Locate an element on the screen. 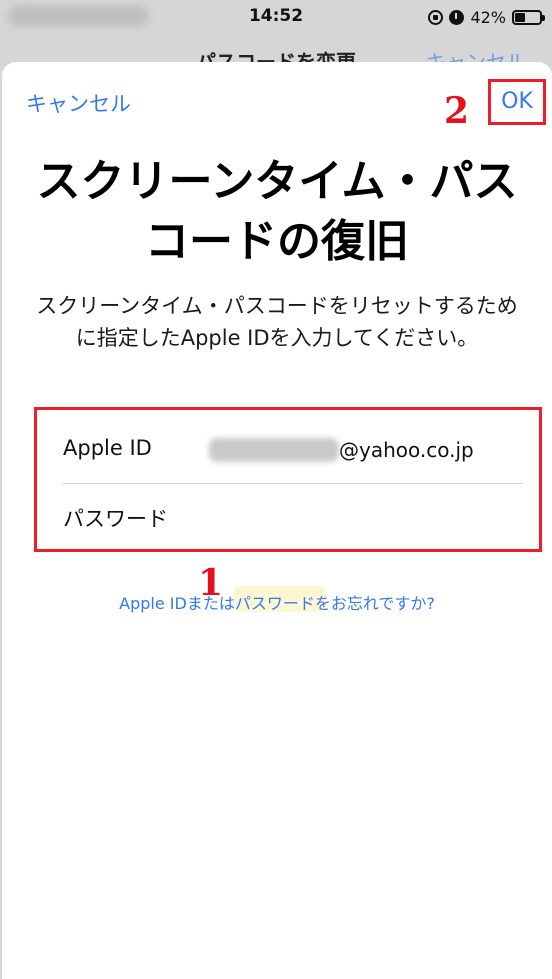 This screenshot has width=552, height=979. orientation-lock-icon is located at coordinates (436, 17).